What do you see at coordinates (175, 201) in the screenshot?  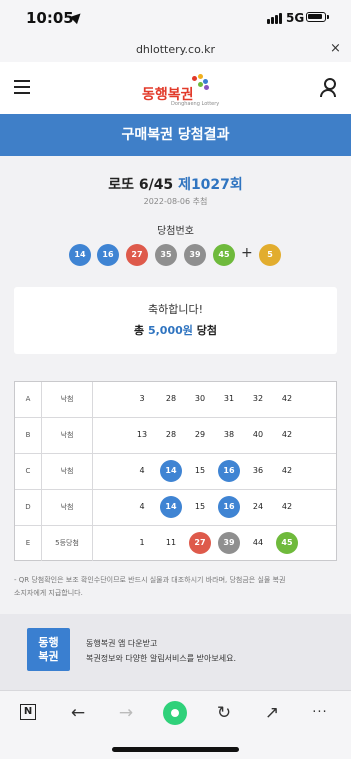 I see `draw-date: 2022-08-06 추첨` at bounding box center [175, 201].